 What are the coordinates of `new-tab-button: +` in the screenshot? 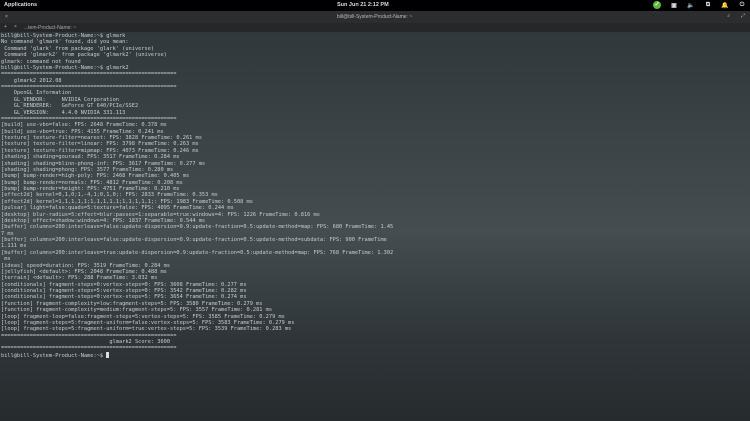 It's located at (5, 27).